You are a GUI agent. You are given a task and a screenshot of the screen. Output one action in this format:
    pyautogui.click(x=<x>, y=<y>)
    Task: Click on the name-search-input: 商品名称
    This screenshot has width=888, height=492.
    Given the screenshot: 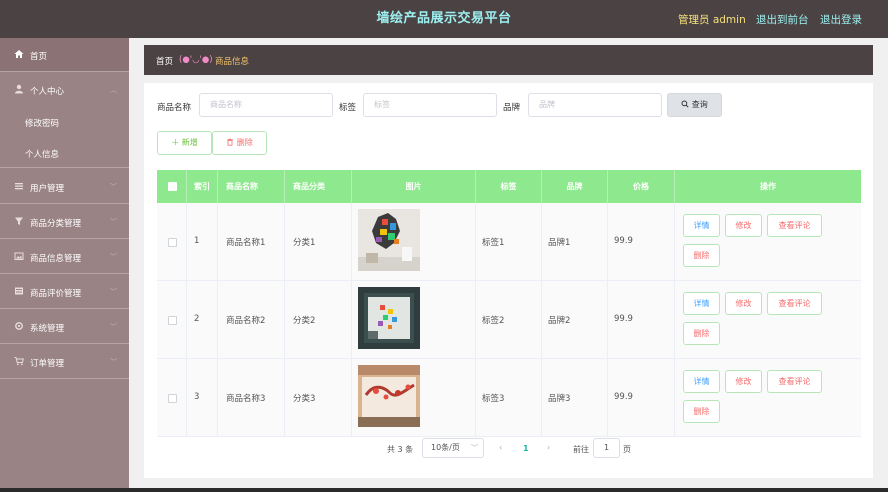 What is the action you would take?
    pyautogui.click(x=266, y=105)
    